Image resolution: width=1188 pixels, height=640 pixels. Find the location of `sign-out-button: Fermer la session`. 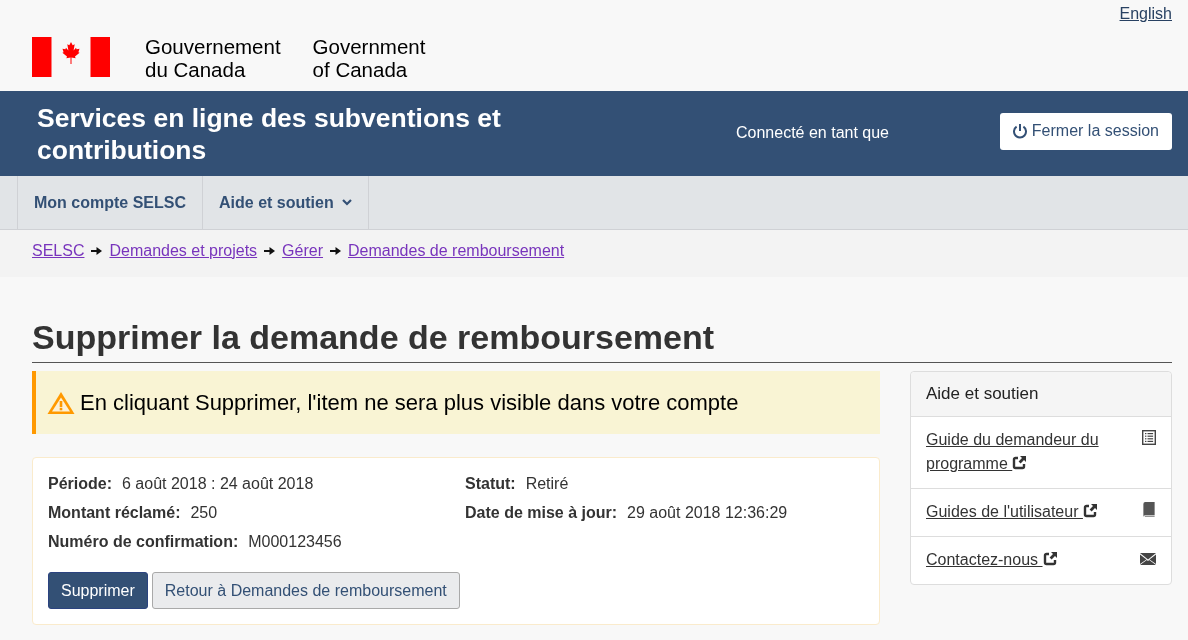

sign-out-button: Fermer la session is located at coordinates (1085, 131).